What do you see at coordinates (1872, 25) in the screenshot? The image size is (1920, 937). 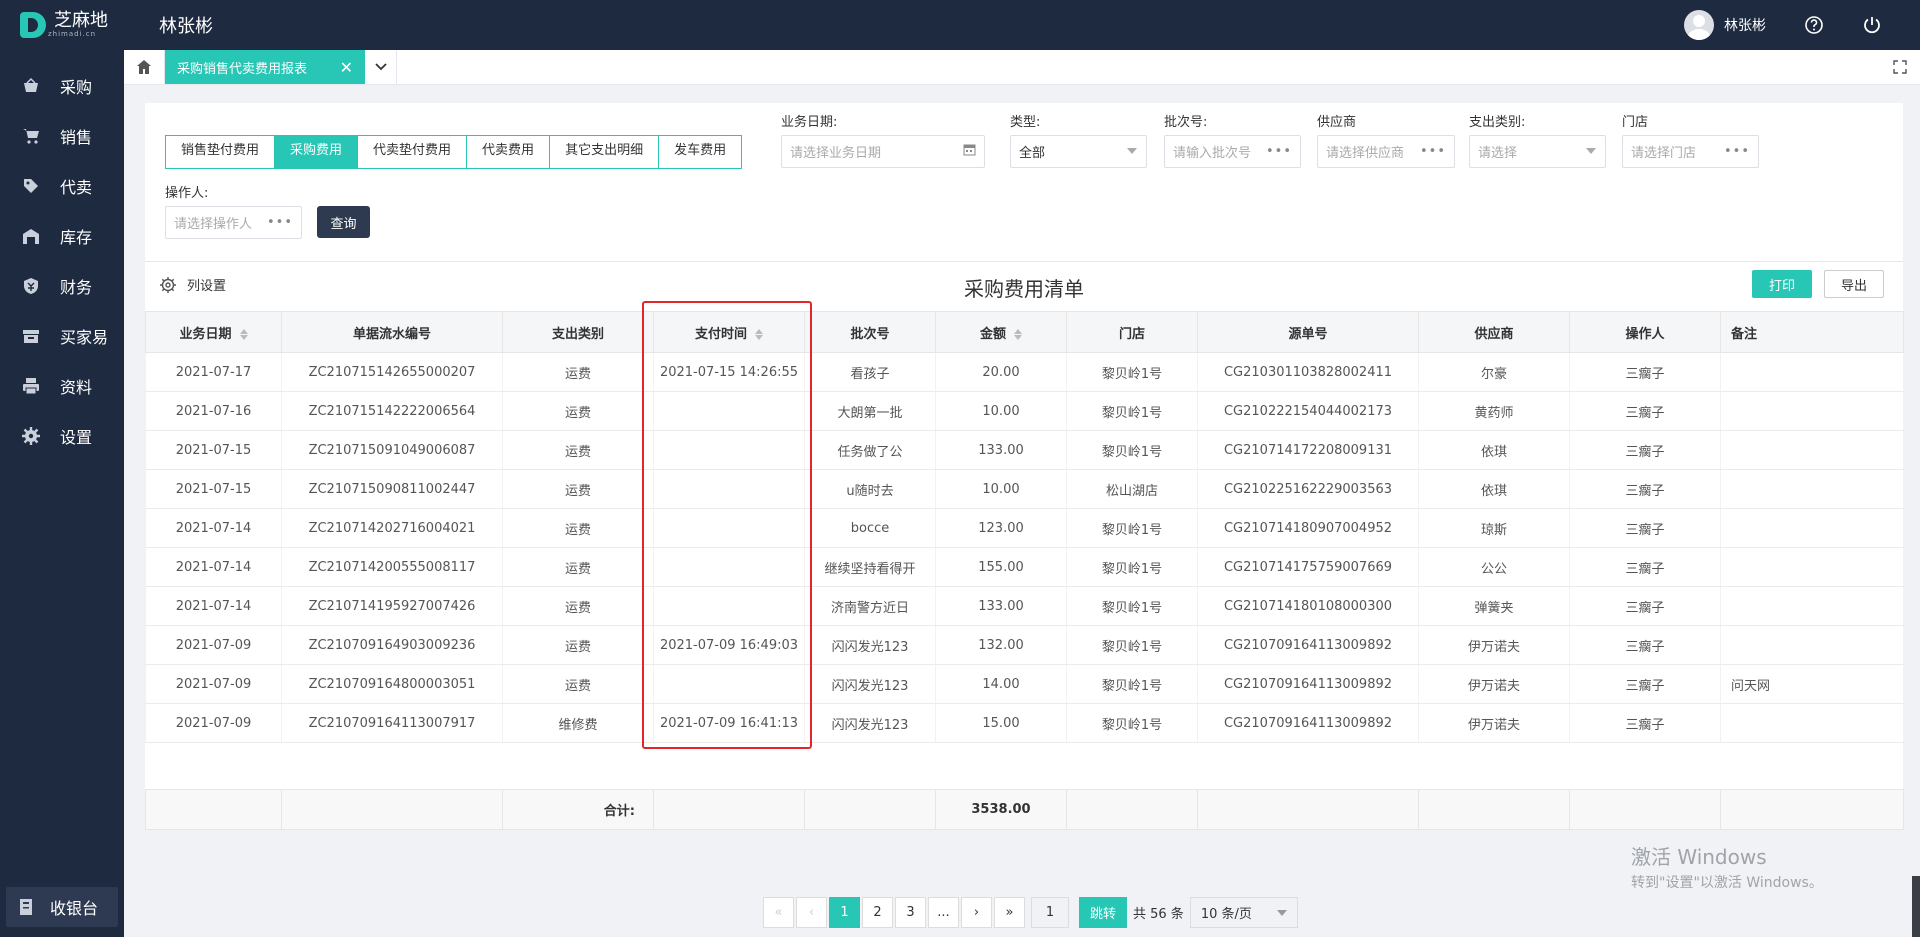 I see `power-icon` at bounding box center [1872, 25].